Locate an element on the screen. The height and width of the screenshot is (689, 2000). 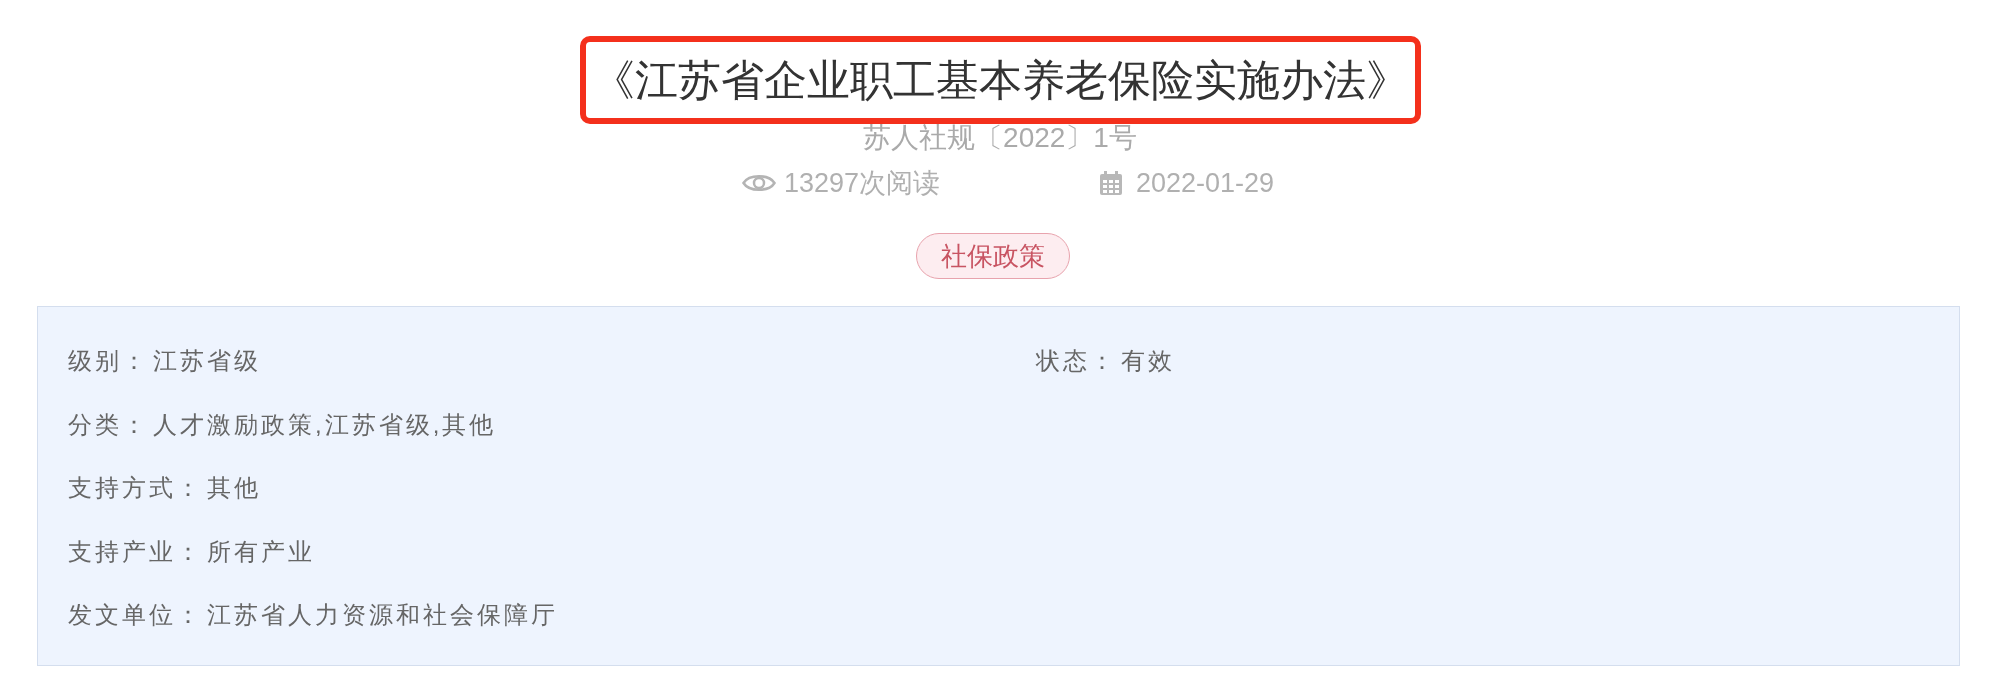
publish-date: 2022-01-29 is located at coordinates (1205, 183).